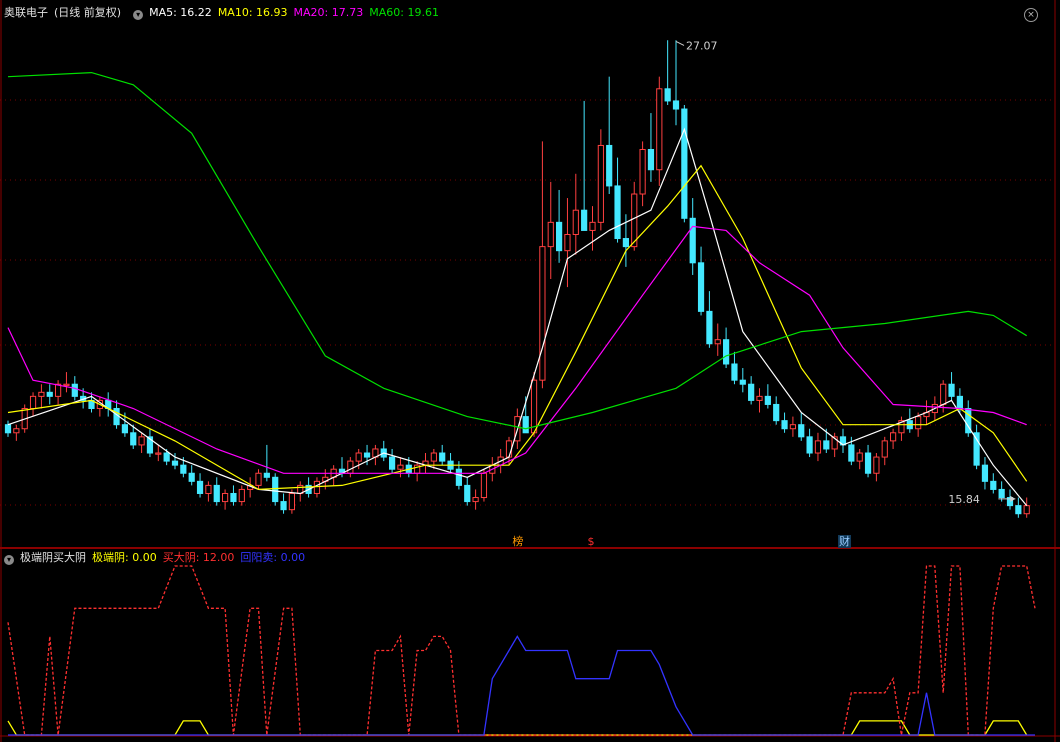 Image resolution: width=1060 pixels, height=742 pixels. What do you see at coordinates (844, 541) in the screenshot?
I see `event-marker: 财` at bounding box center [844, 541].